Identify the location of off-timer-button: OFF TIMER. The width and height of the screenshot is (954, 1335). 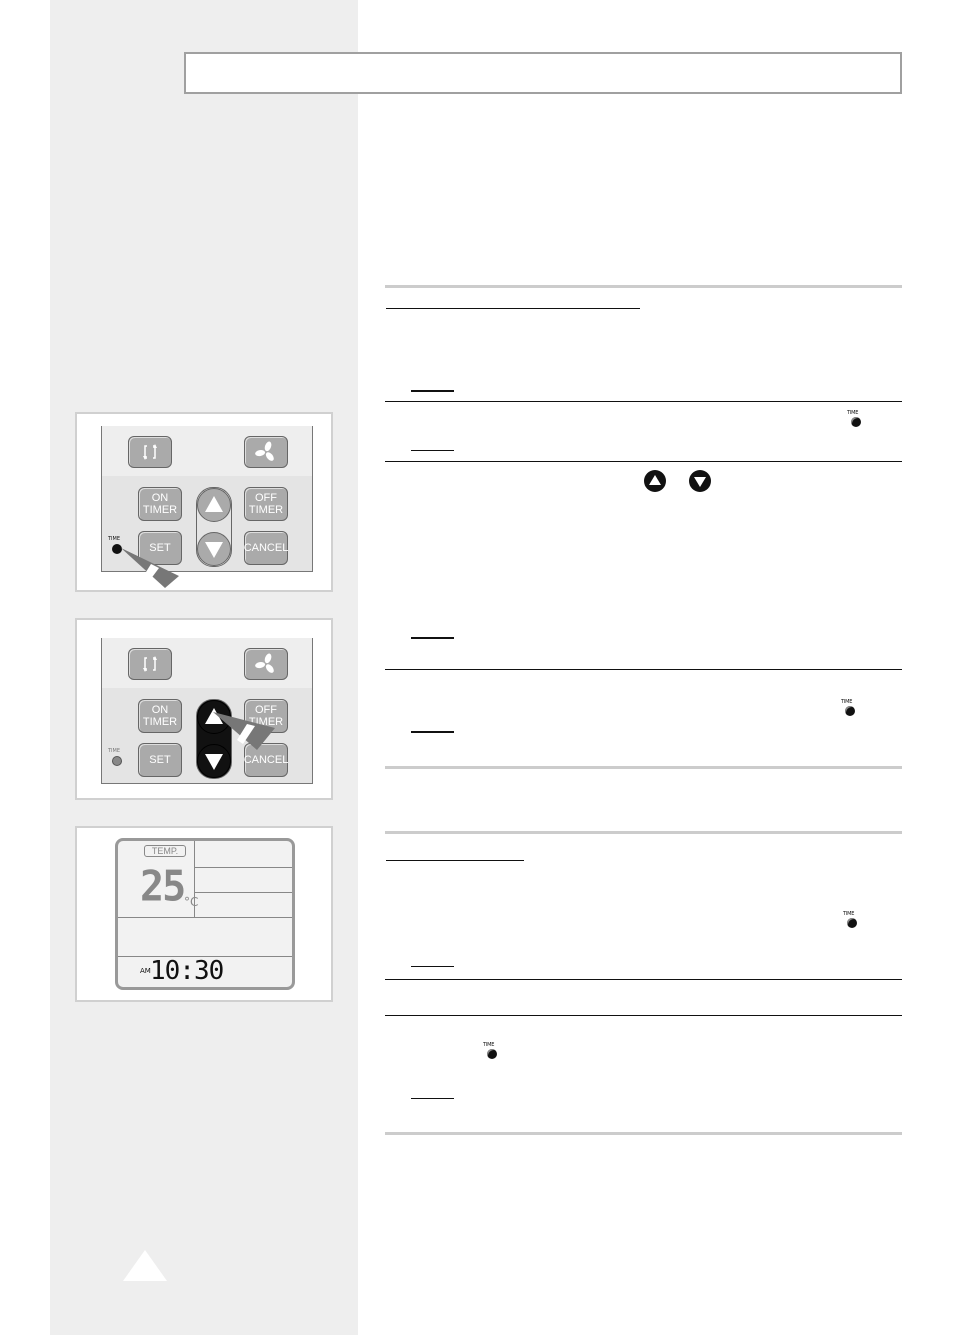
(266, 504).